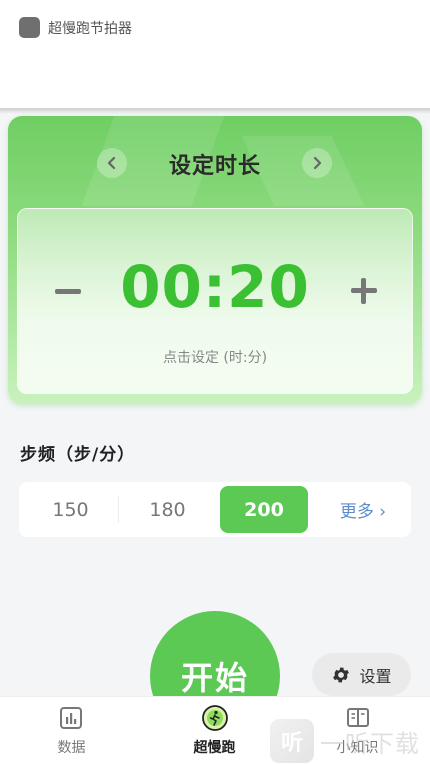 Image resolution: width=430 pixels, height=764 pixels. What do you see at coordinates (215, 718) in the screenshot?
I see `runner-icon` at bounding box center [215, 718].